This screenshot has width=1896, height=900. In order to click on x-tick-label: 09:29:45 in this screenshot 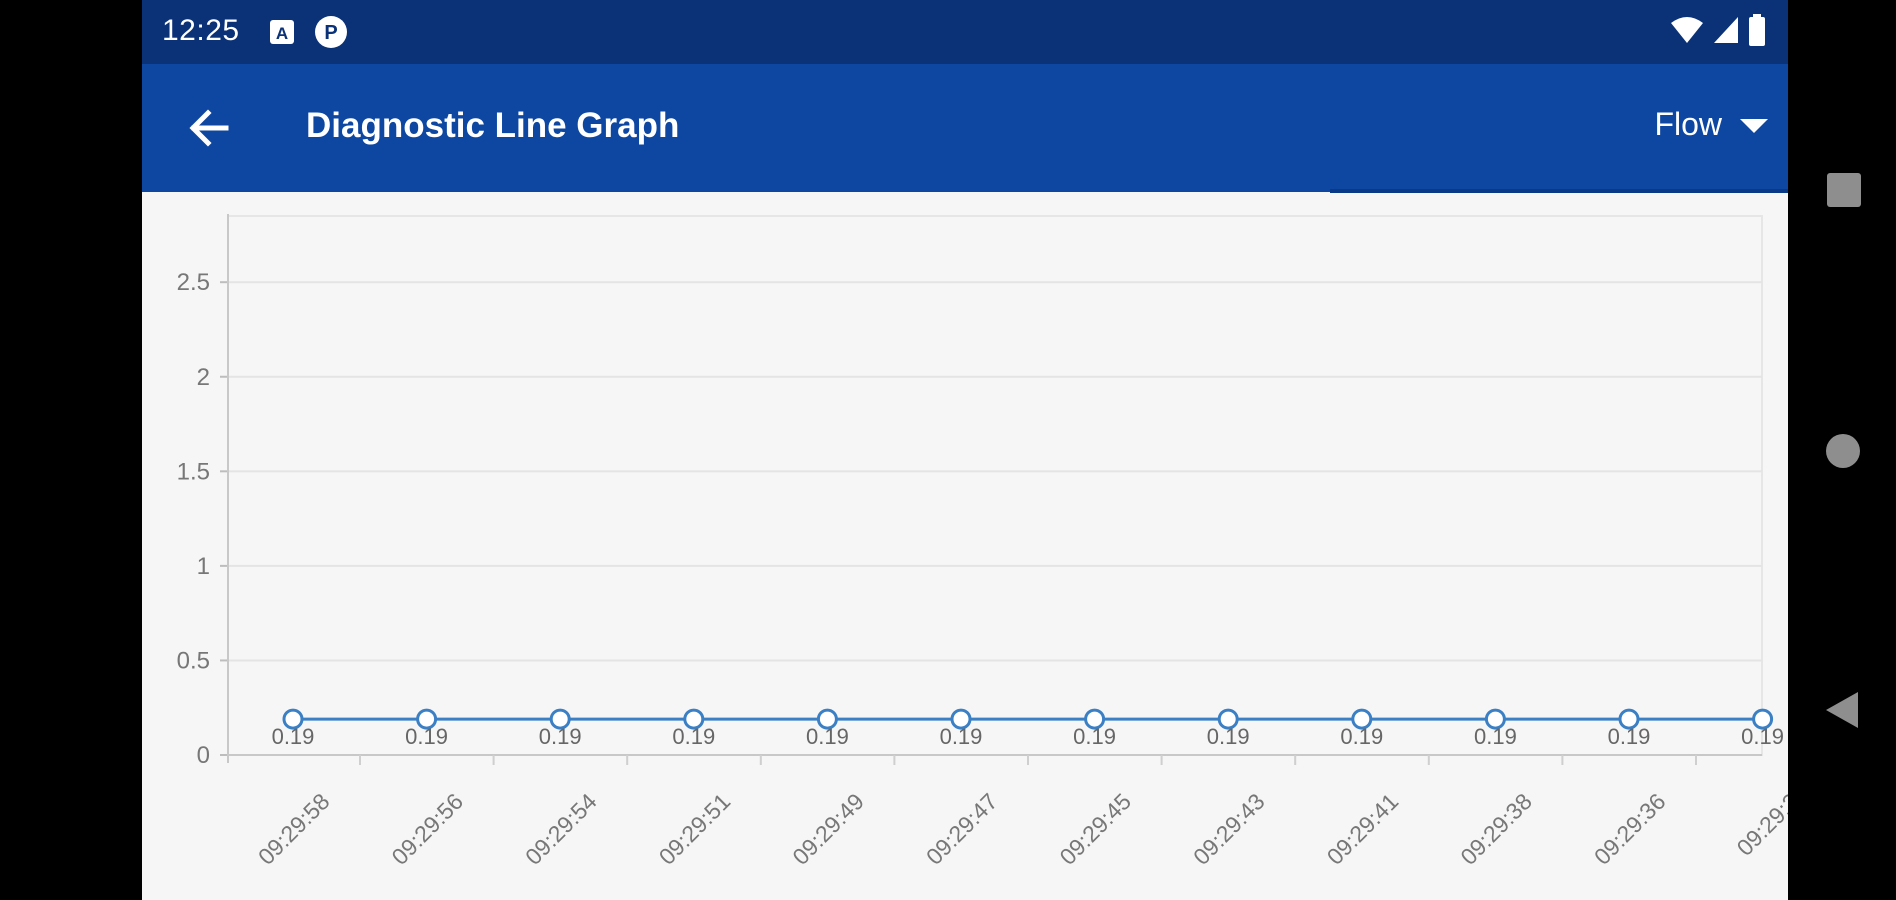, I will do `click(1095, 829)`.